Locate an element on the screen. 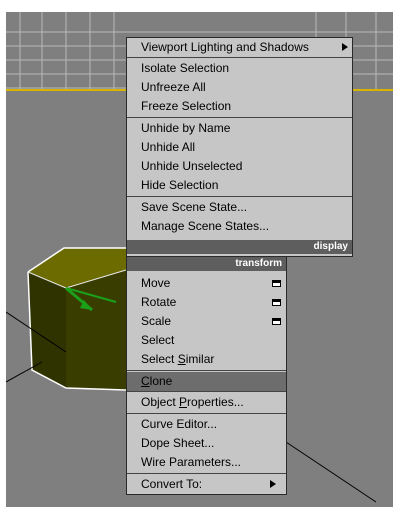  menu-item-viewport-lighting: Viewport Lighting and Shadows is located at coordinates (239, 47).